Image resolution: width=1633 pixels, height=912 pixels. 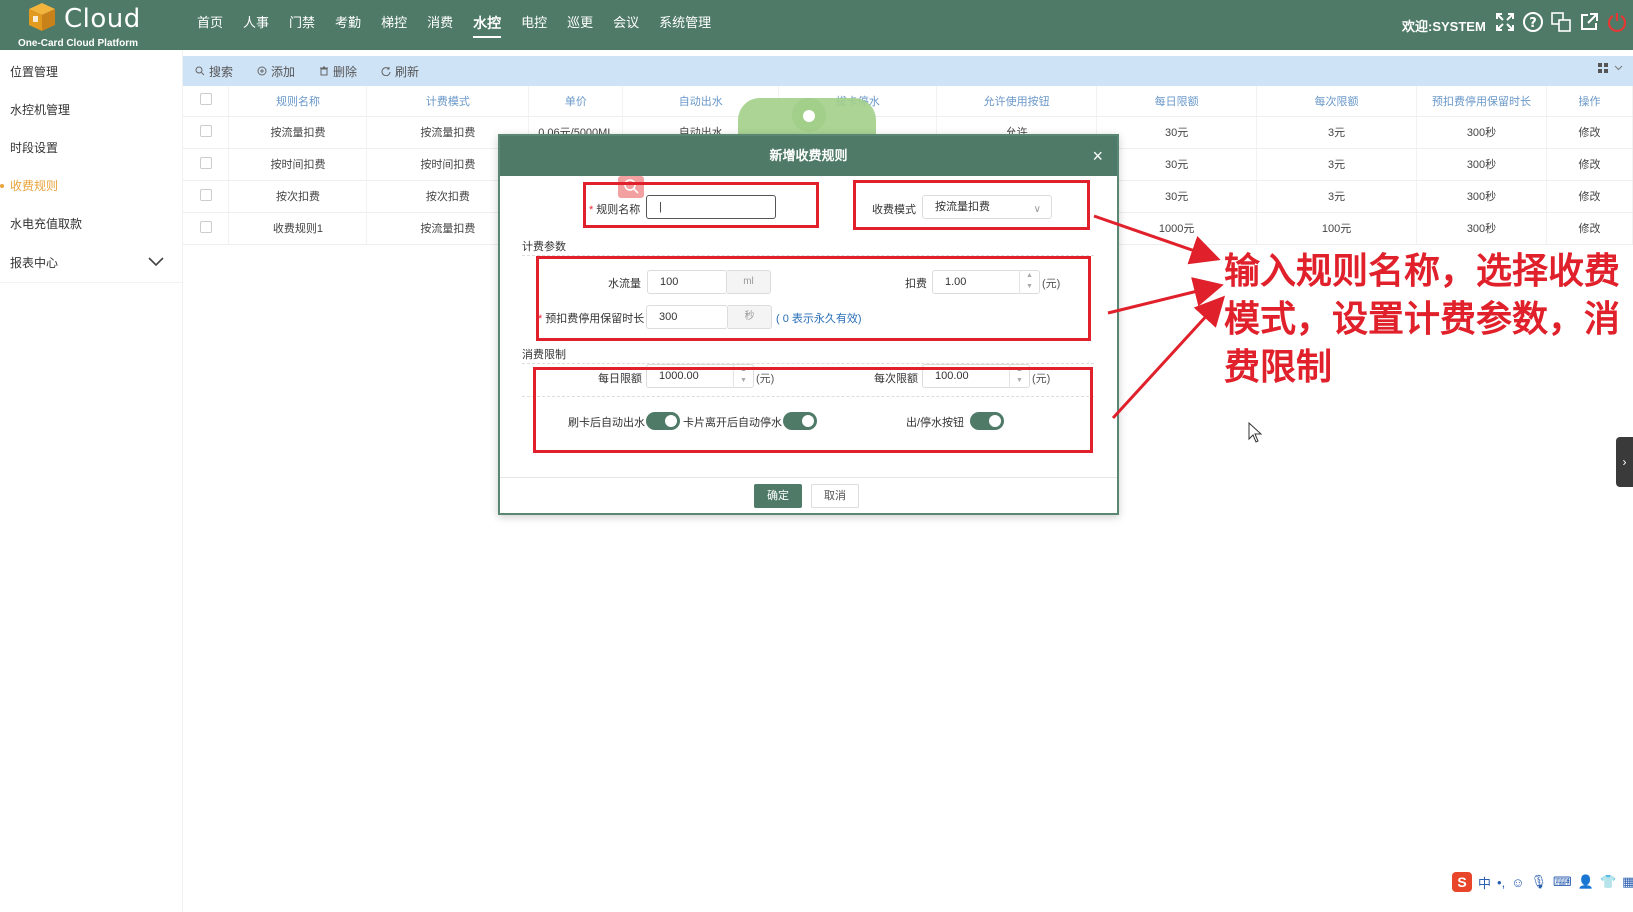 What do you see at coordinates (1422, 320) in the screenshot?
I see `annotation-text: 输入规则名称，选择收费模式，设置计费参数，消费限制` at bounding box center [1422, 320].